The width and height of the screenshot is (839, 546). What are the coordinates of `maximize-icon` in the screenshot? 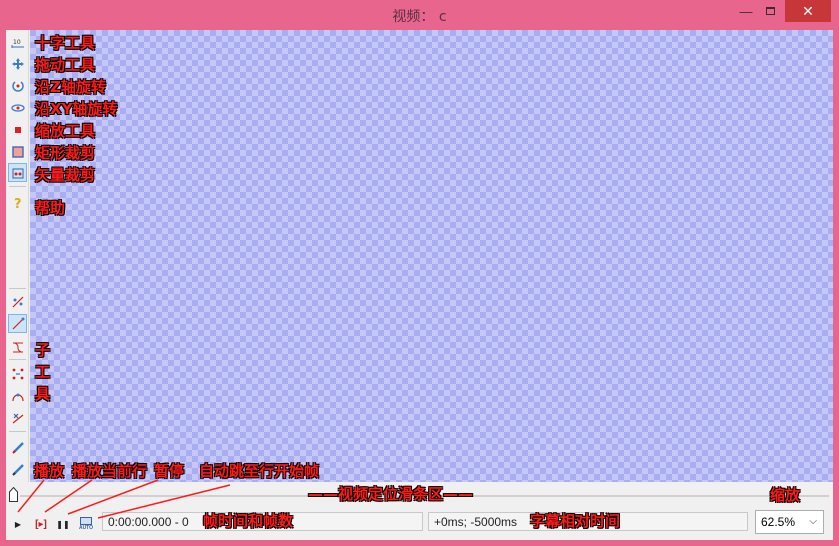 It's located at (770, 11).